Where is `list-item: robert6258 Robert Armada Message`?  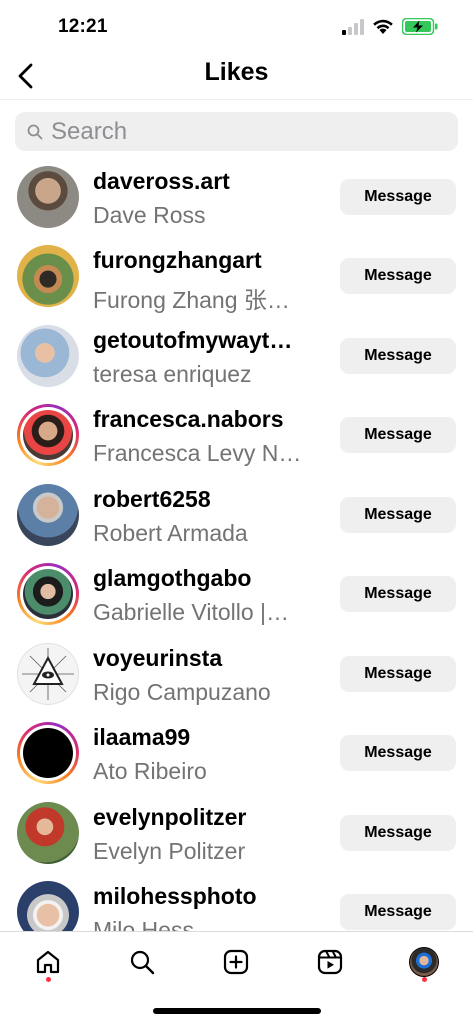 list-item: robert6258 Robert Armada Message is located at coordinates (236, 516).